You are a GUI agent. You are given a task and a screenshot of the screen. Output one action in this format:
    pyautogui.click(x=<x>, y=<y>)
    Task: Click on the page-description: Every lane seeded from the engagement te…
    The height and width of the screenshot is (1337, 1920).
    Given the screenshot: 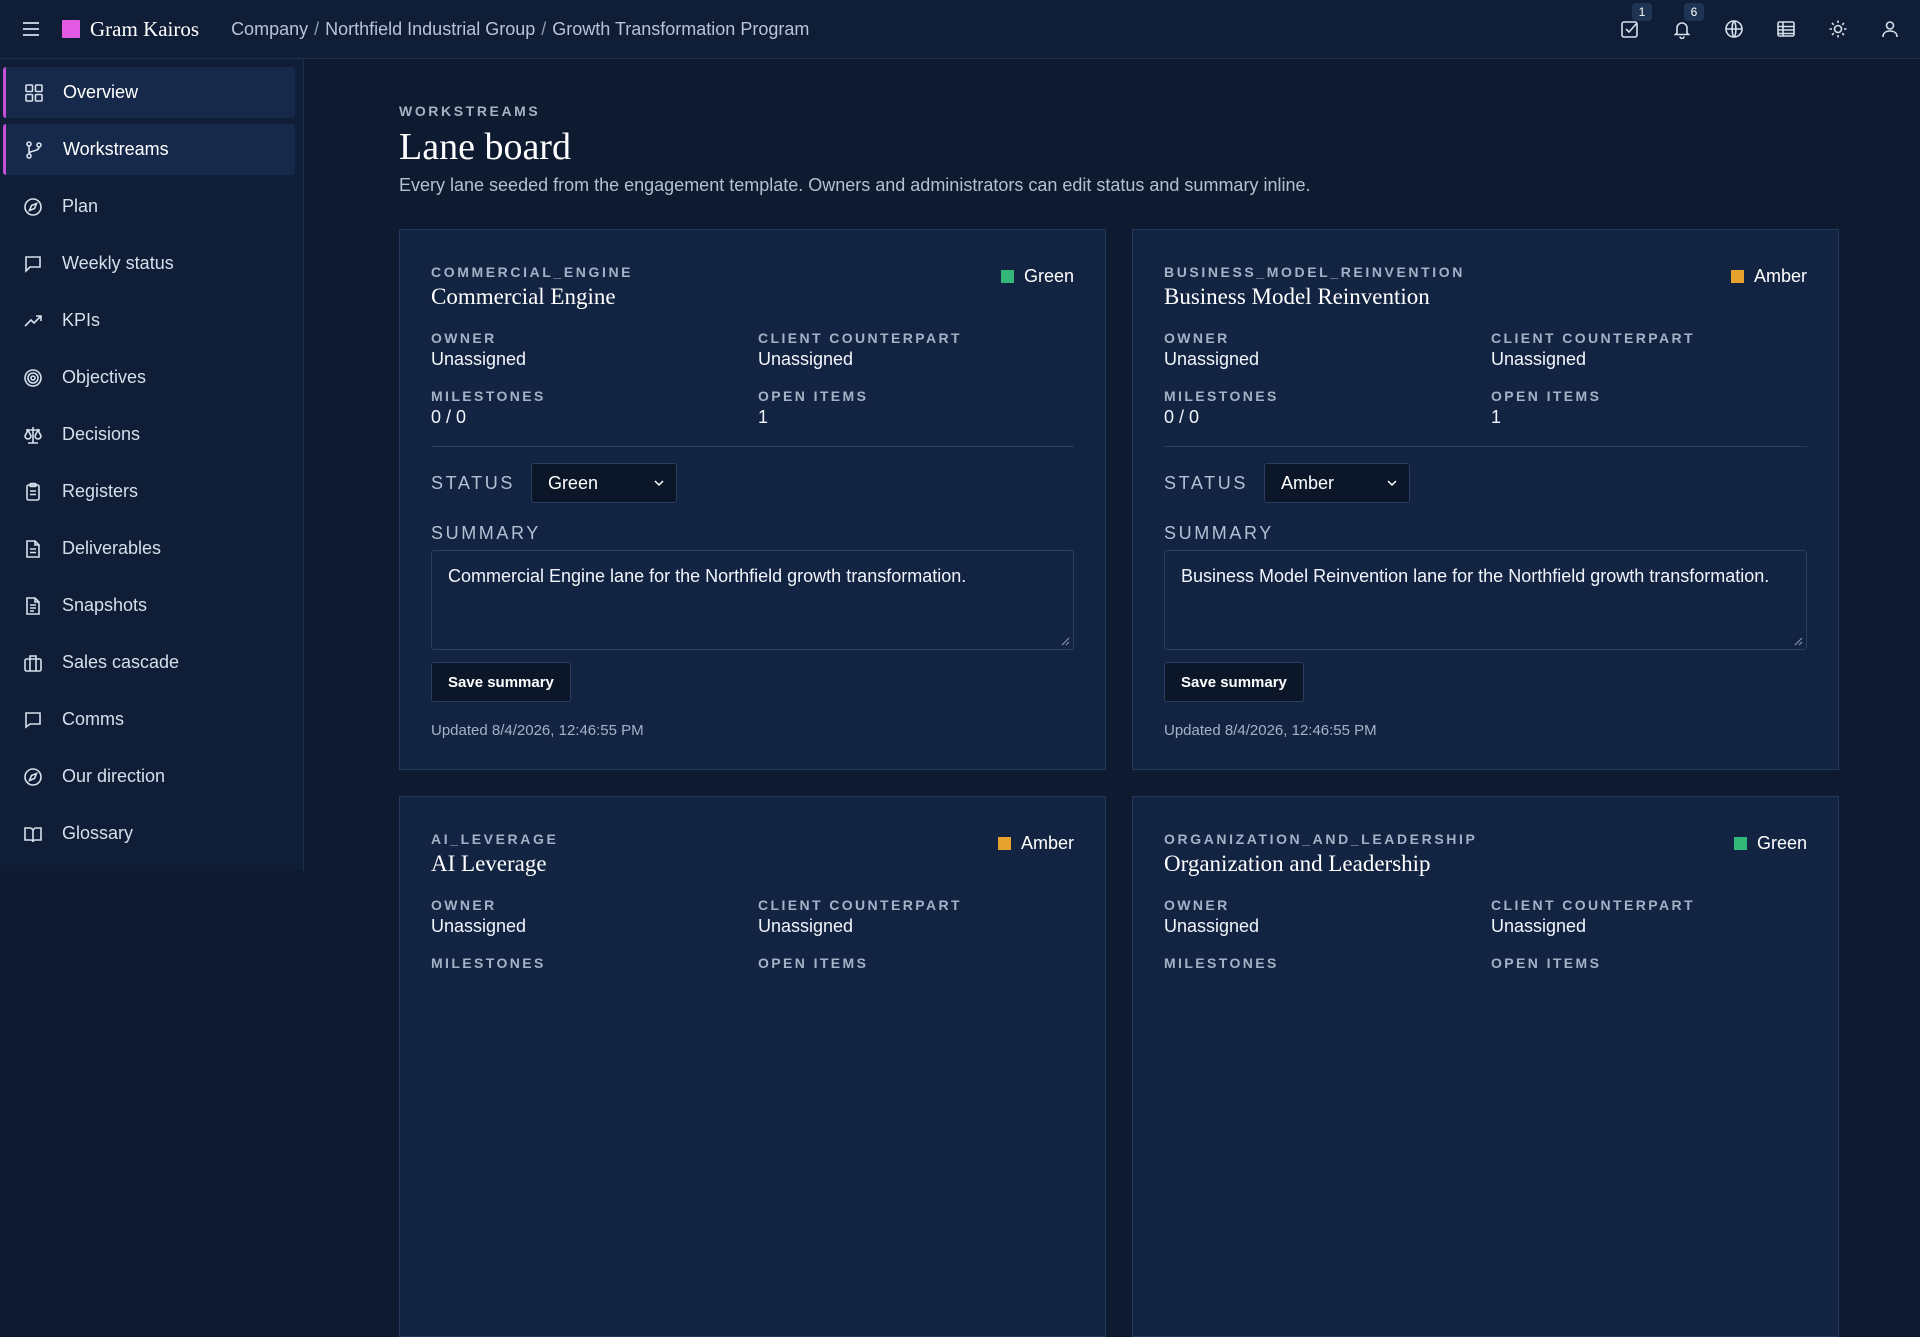 What is the action you would take?
    pyautogui.click(x=1159, y=185)
    